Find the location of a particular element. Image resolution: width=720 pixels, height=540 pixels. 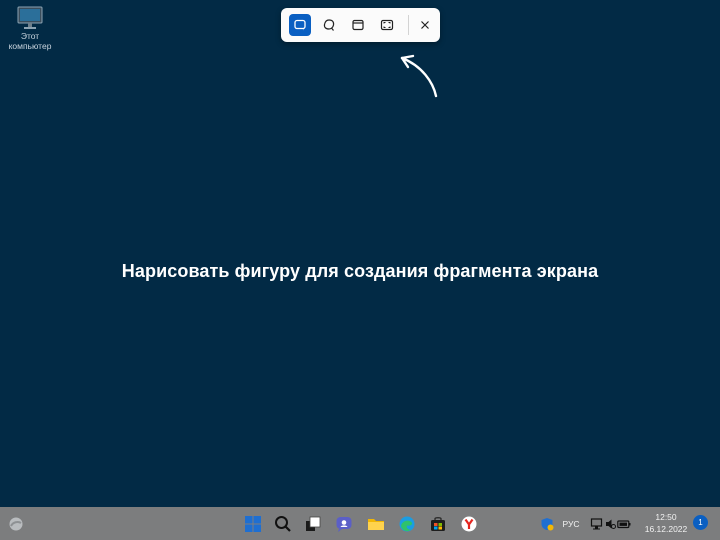

store-icon is located at coordinates (438, 523).